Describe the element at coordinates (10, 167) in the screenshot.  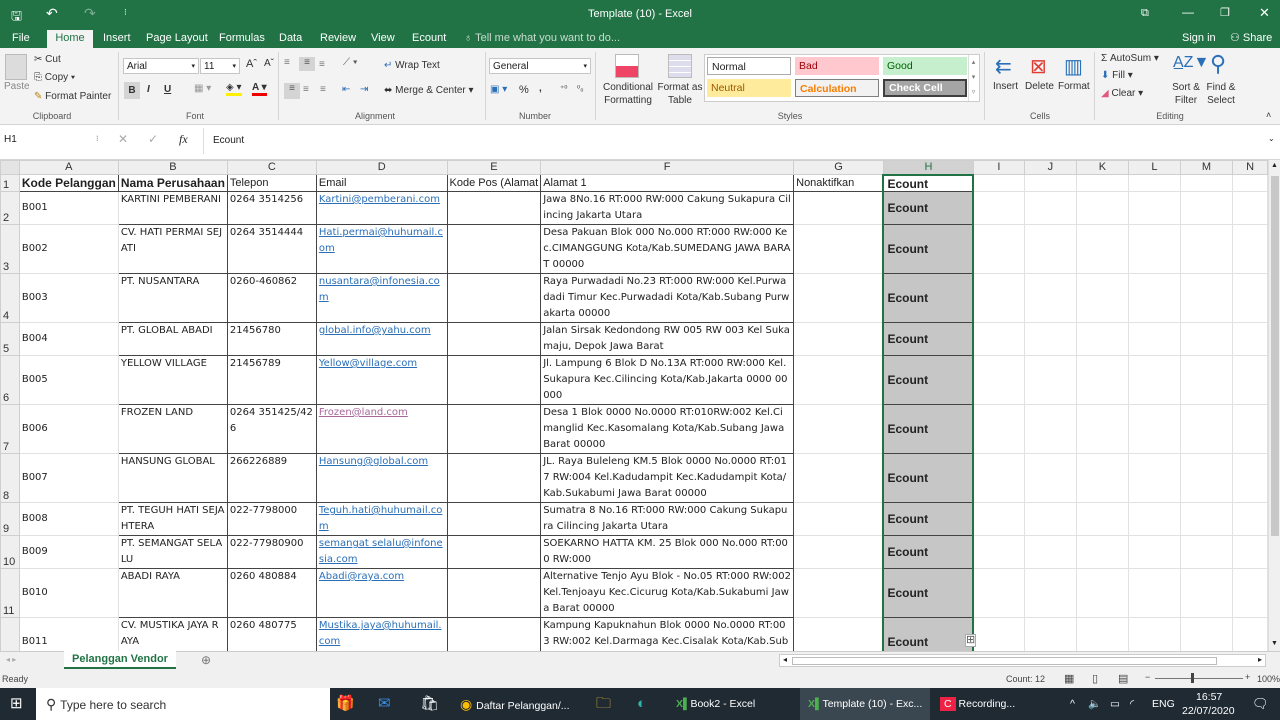
I see `select-all-corner` at that location.